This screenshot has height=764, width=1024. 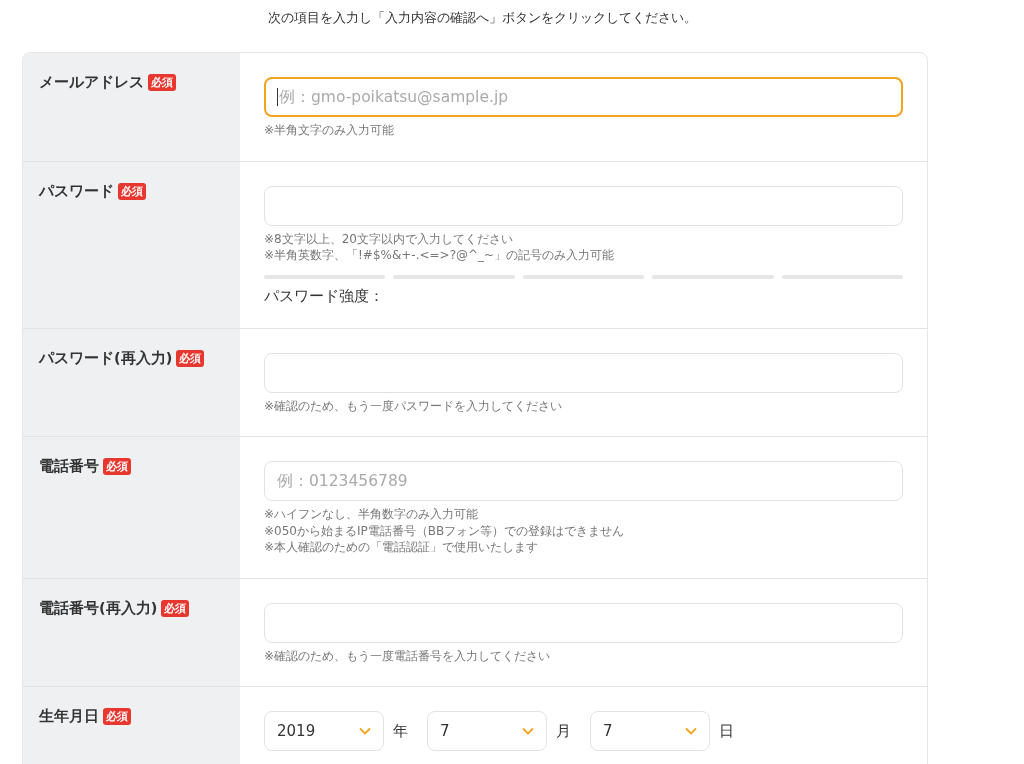 What do you see at coordinates (414, 405) in the screenshot?
I see `hint-text: ※確認のため、もう一度パスワードを入力してください` at bounding box center [414, 405].